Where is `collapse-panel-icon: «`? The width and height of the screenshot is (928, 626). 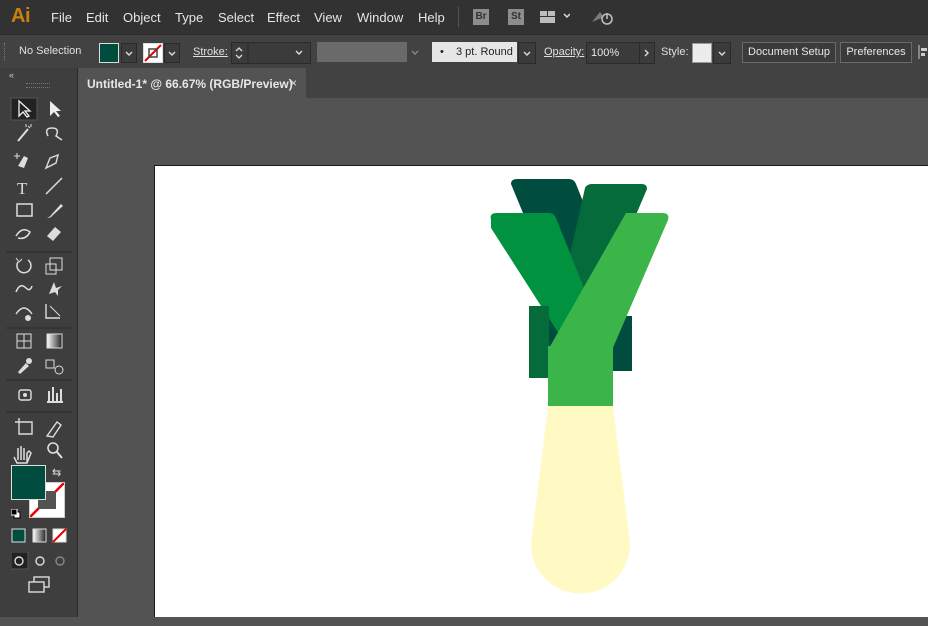
collapse-panel-icon: « is located at coordinates (11, 75).